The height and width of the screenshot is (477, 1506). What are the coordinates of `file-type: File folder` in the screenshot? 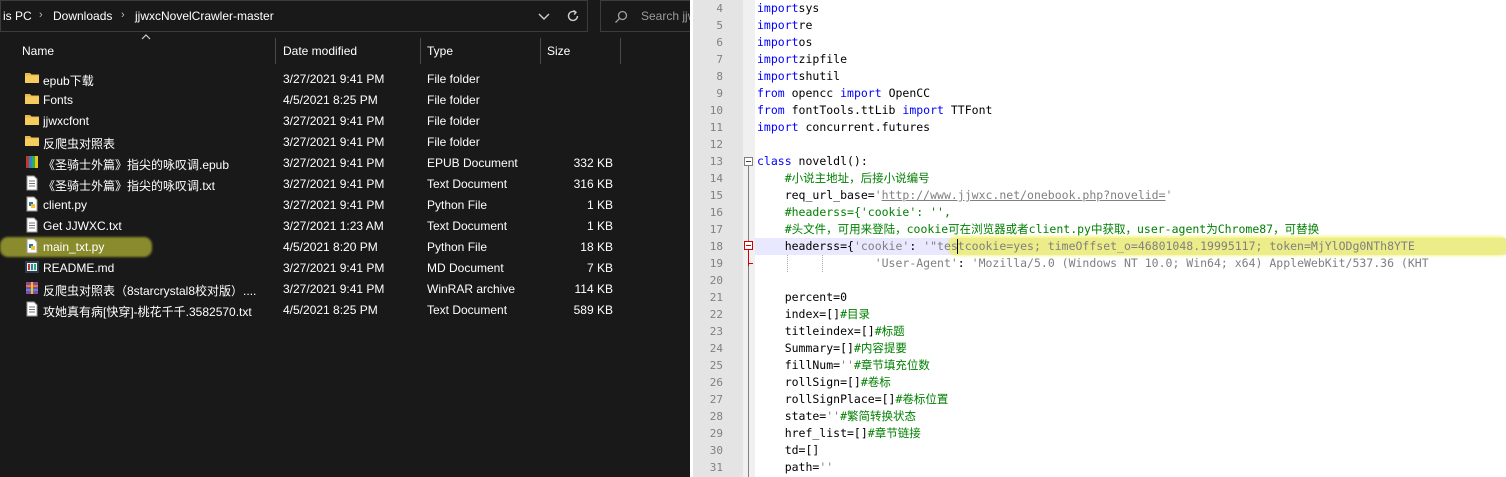 It's located at (453, 79).